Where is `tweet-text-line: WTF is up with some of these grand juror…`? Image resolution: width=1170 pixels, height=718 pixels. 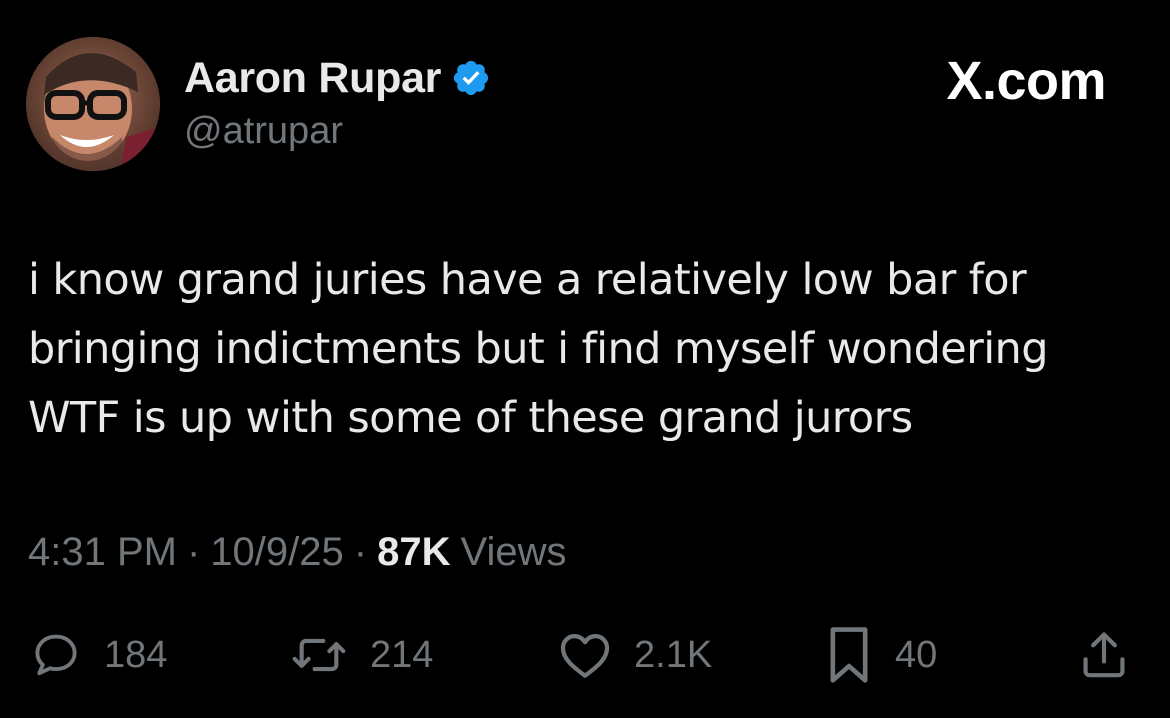 tweet-text-line: WTF is up with some of these grand juror… is located at coordinates (470, 418).